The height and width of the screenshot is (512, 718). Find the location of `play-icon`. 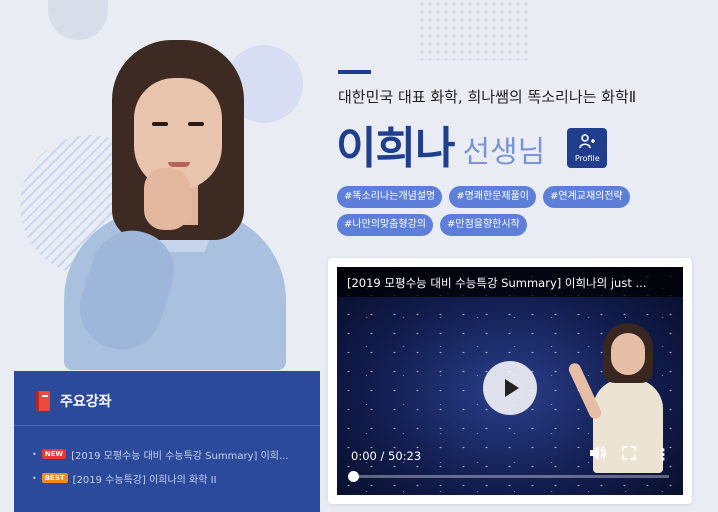

play-icon is located at coordinates (512, 388).